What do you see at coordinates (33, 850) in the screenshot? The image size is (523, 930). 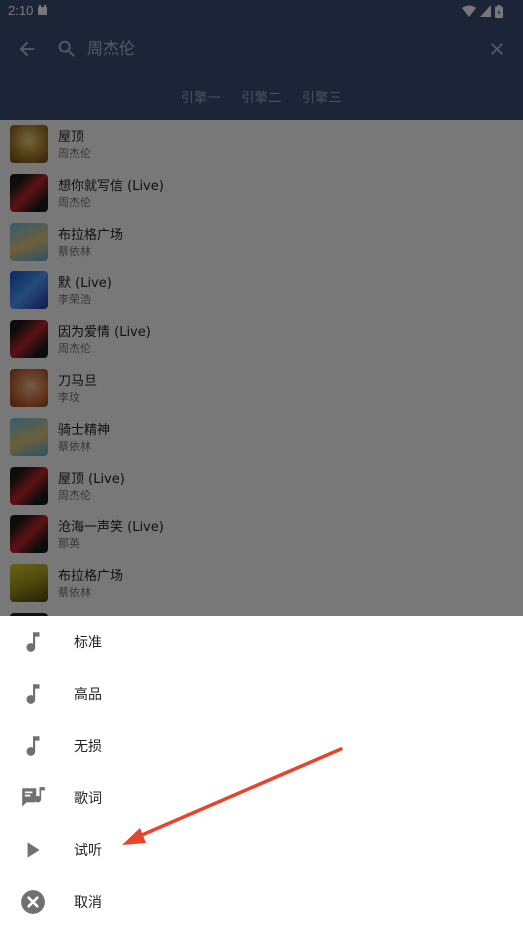 I see `play-icon` at bounding box center [33, 850].